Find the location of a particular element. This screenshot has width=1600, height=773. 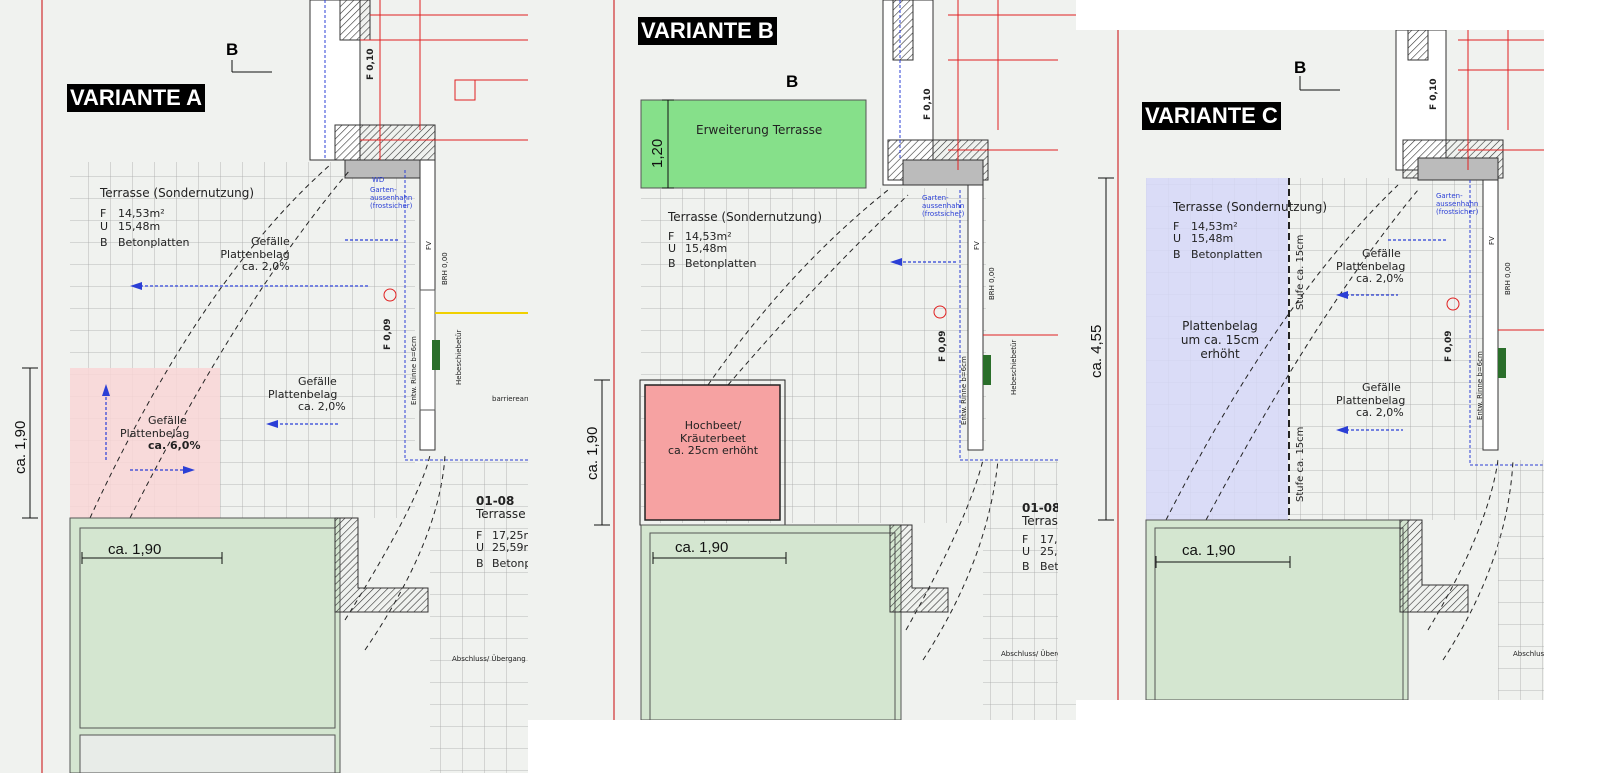

variant-a-title: VARIANTE A is located at coordinates (136, 98).